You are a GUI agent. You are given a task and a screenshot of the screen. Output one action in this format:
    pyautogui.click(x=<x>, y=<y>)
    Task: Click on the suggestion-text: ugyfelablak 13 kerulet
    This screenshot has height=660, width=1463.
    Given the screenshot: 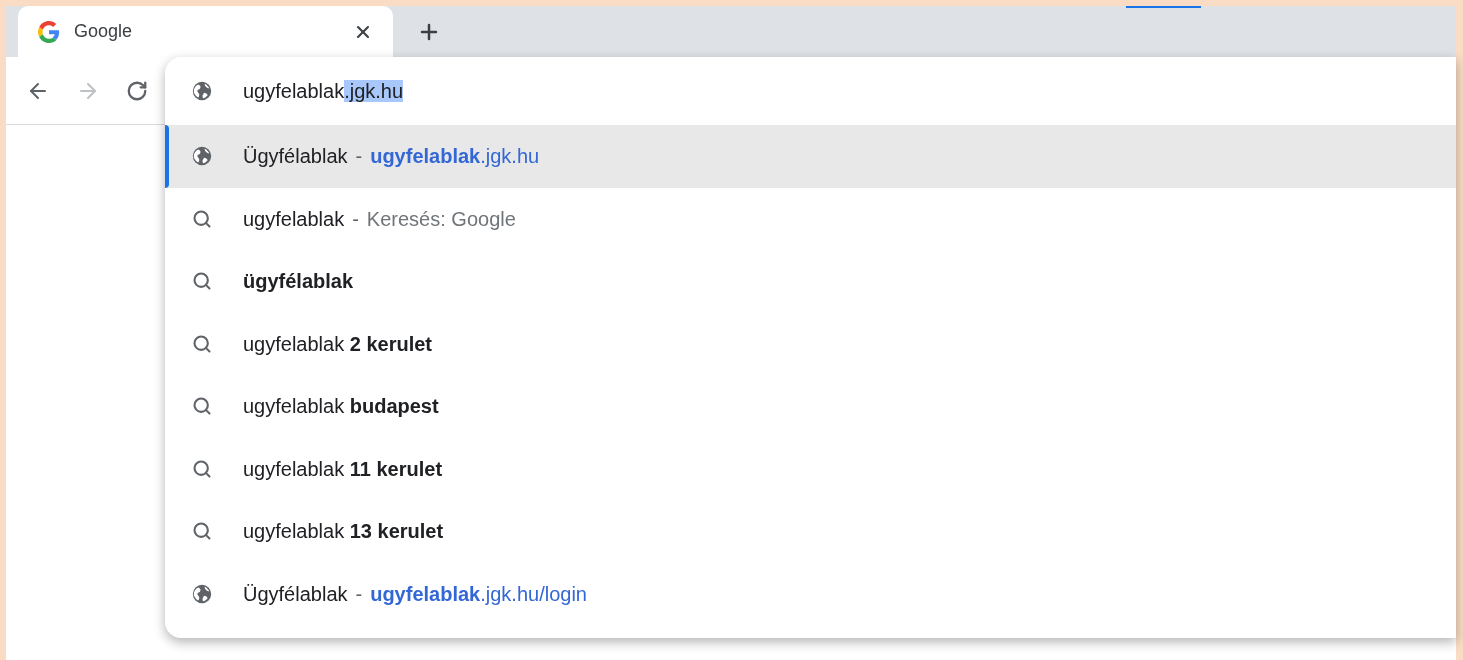 What is the action you would take?
    pyautogui.click(x=343, y=532)
    